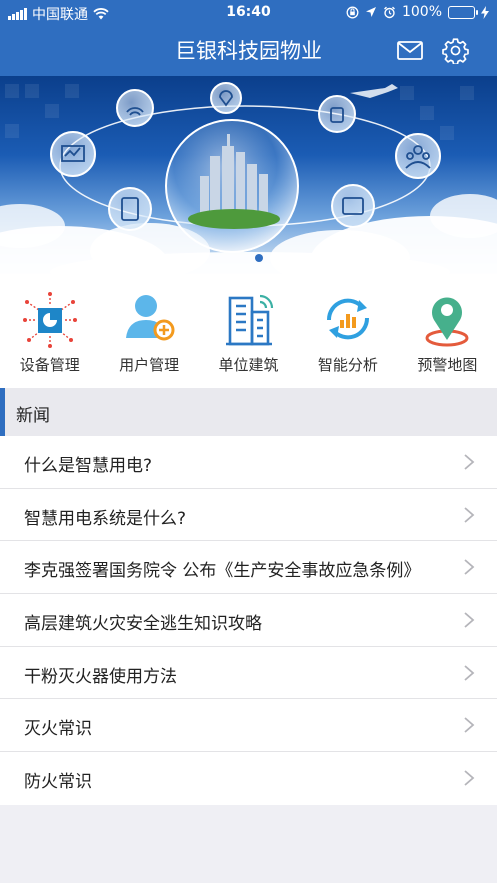 The height and width of the screenshot is (883, 497). I want to click on quick-item-label: 智能分析, so click(347, 365).